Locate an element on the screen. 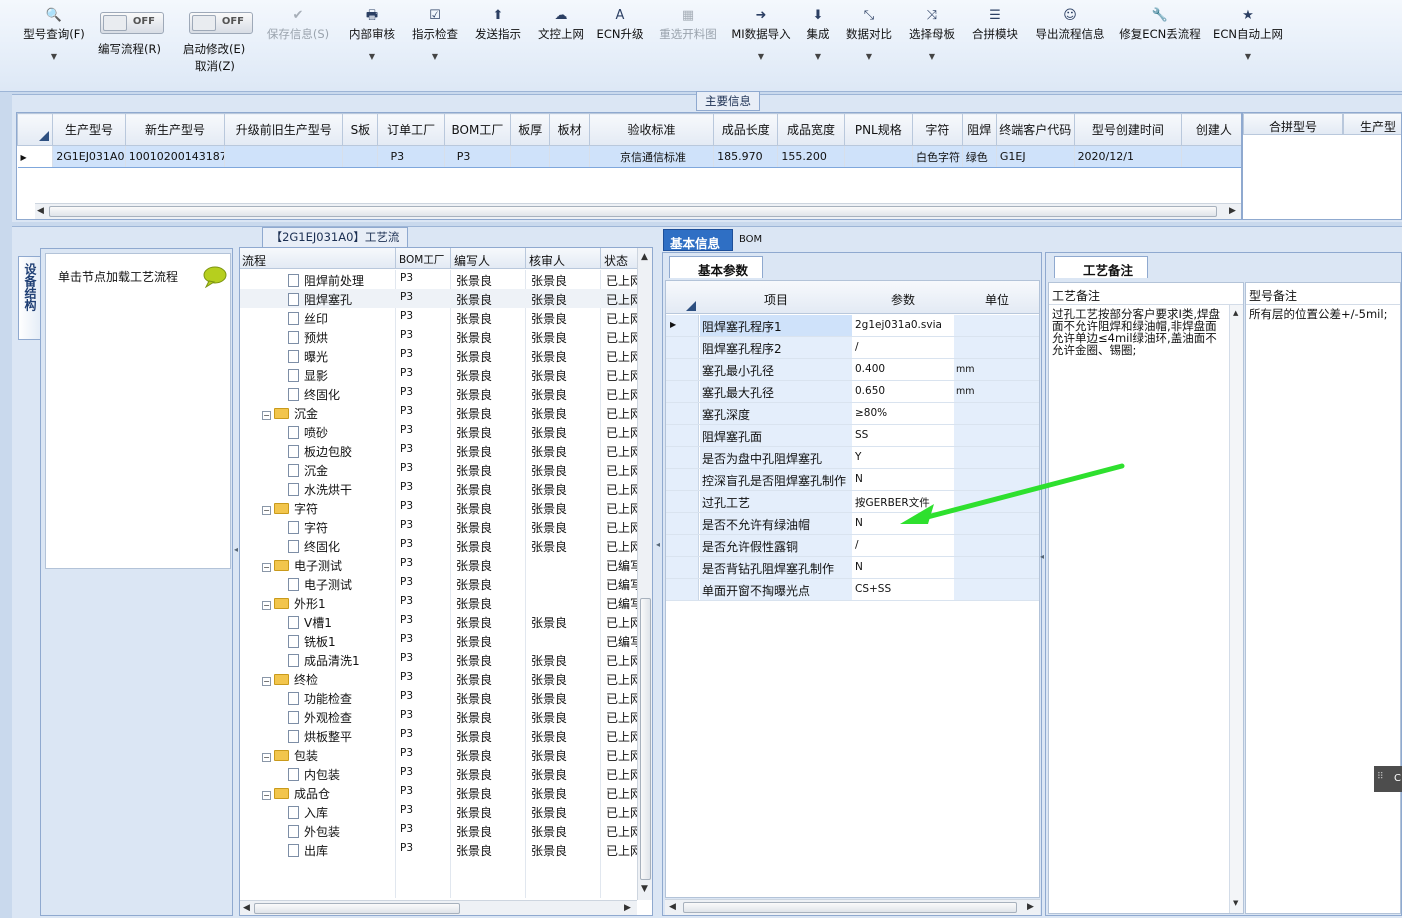  toolbar-button-7: ▦ 重选开料图 is located at coordinates (688, 25).